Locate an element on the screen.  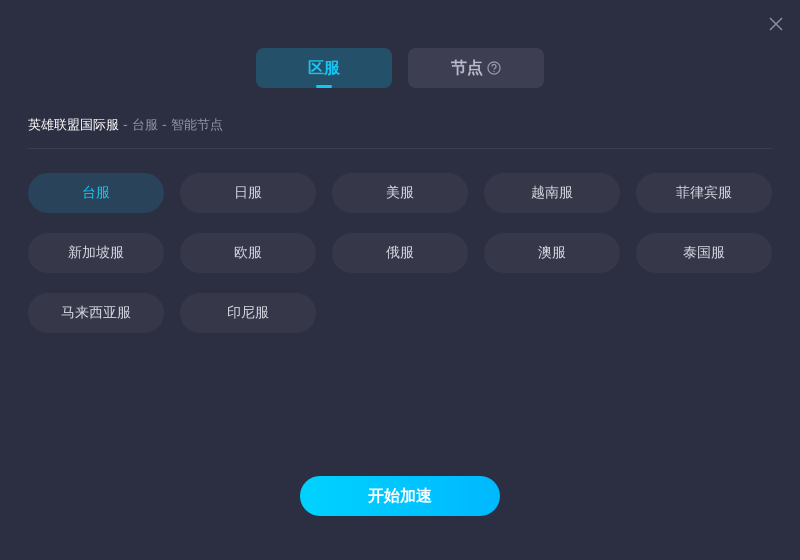
server-option: 印尼服 is located at coordinates (248, 312).